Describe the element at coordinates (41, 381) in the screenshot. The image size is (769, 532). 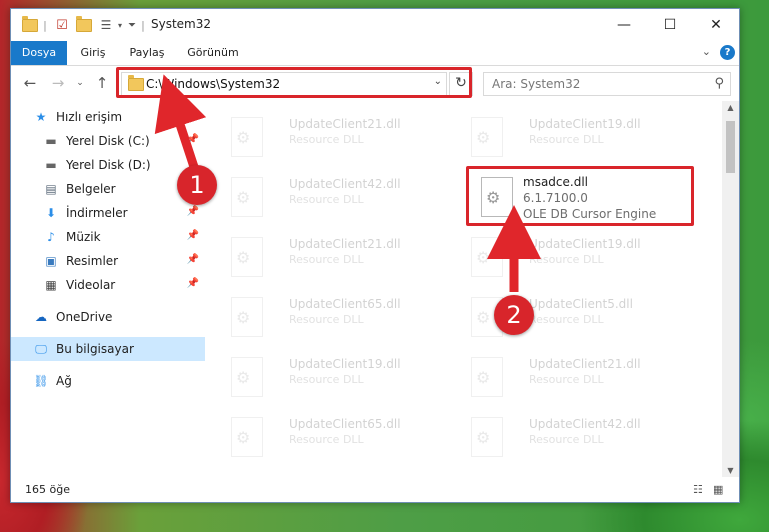
I see `network-icon: ⛓` at that location.